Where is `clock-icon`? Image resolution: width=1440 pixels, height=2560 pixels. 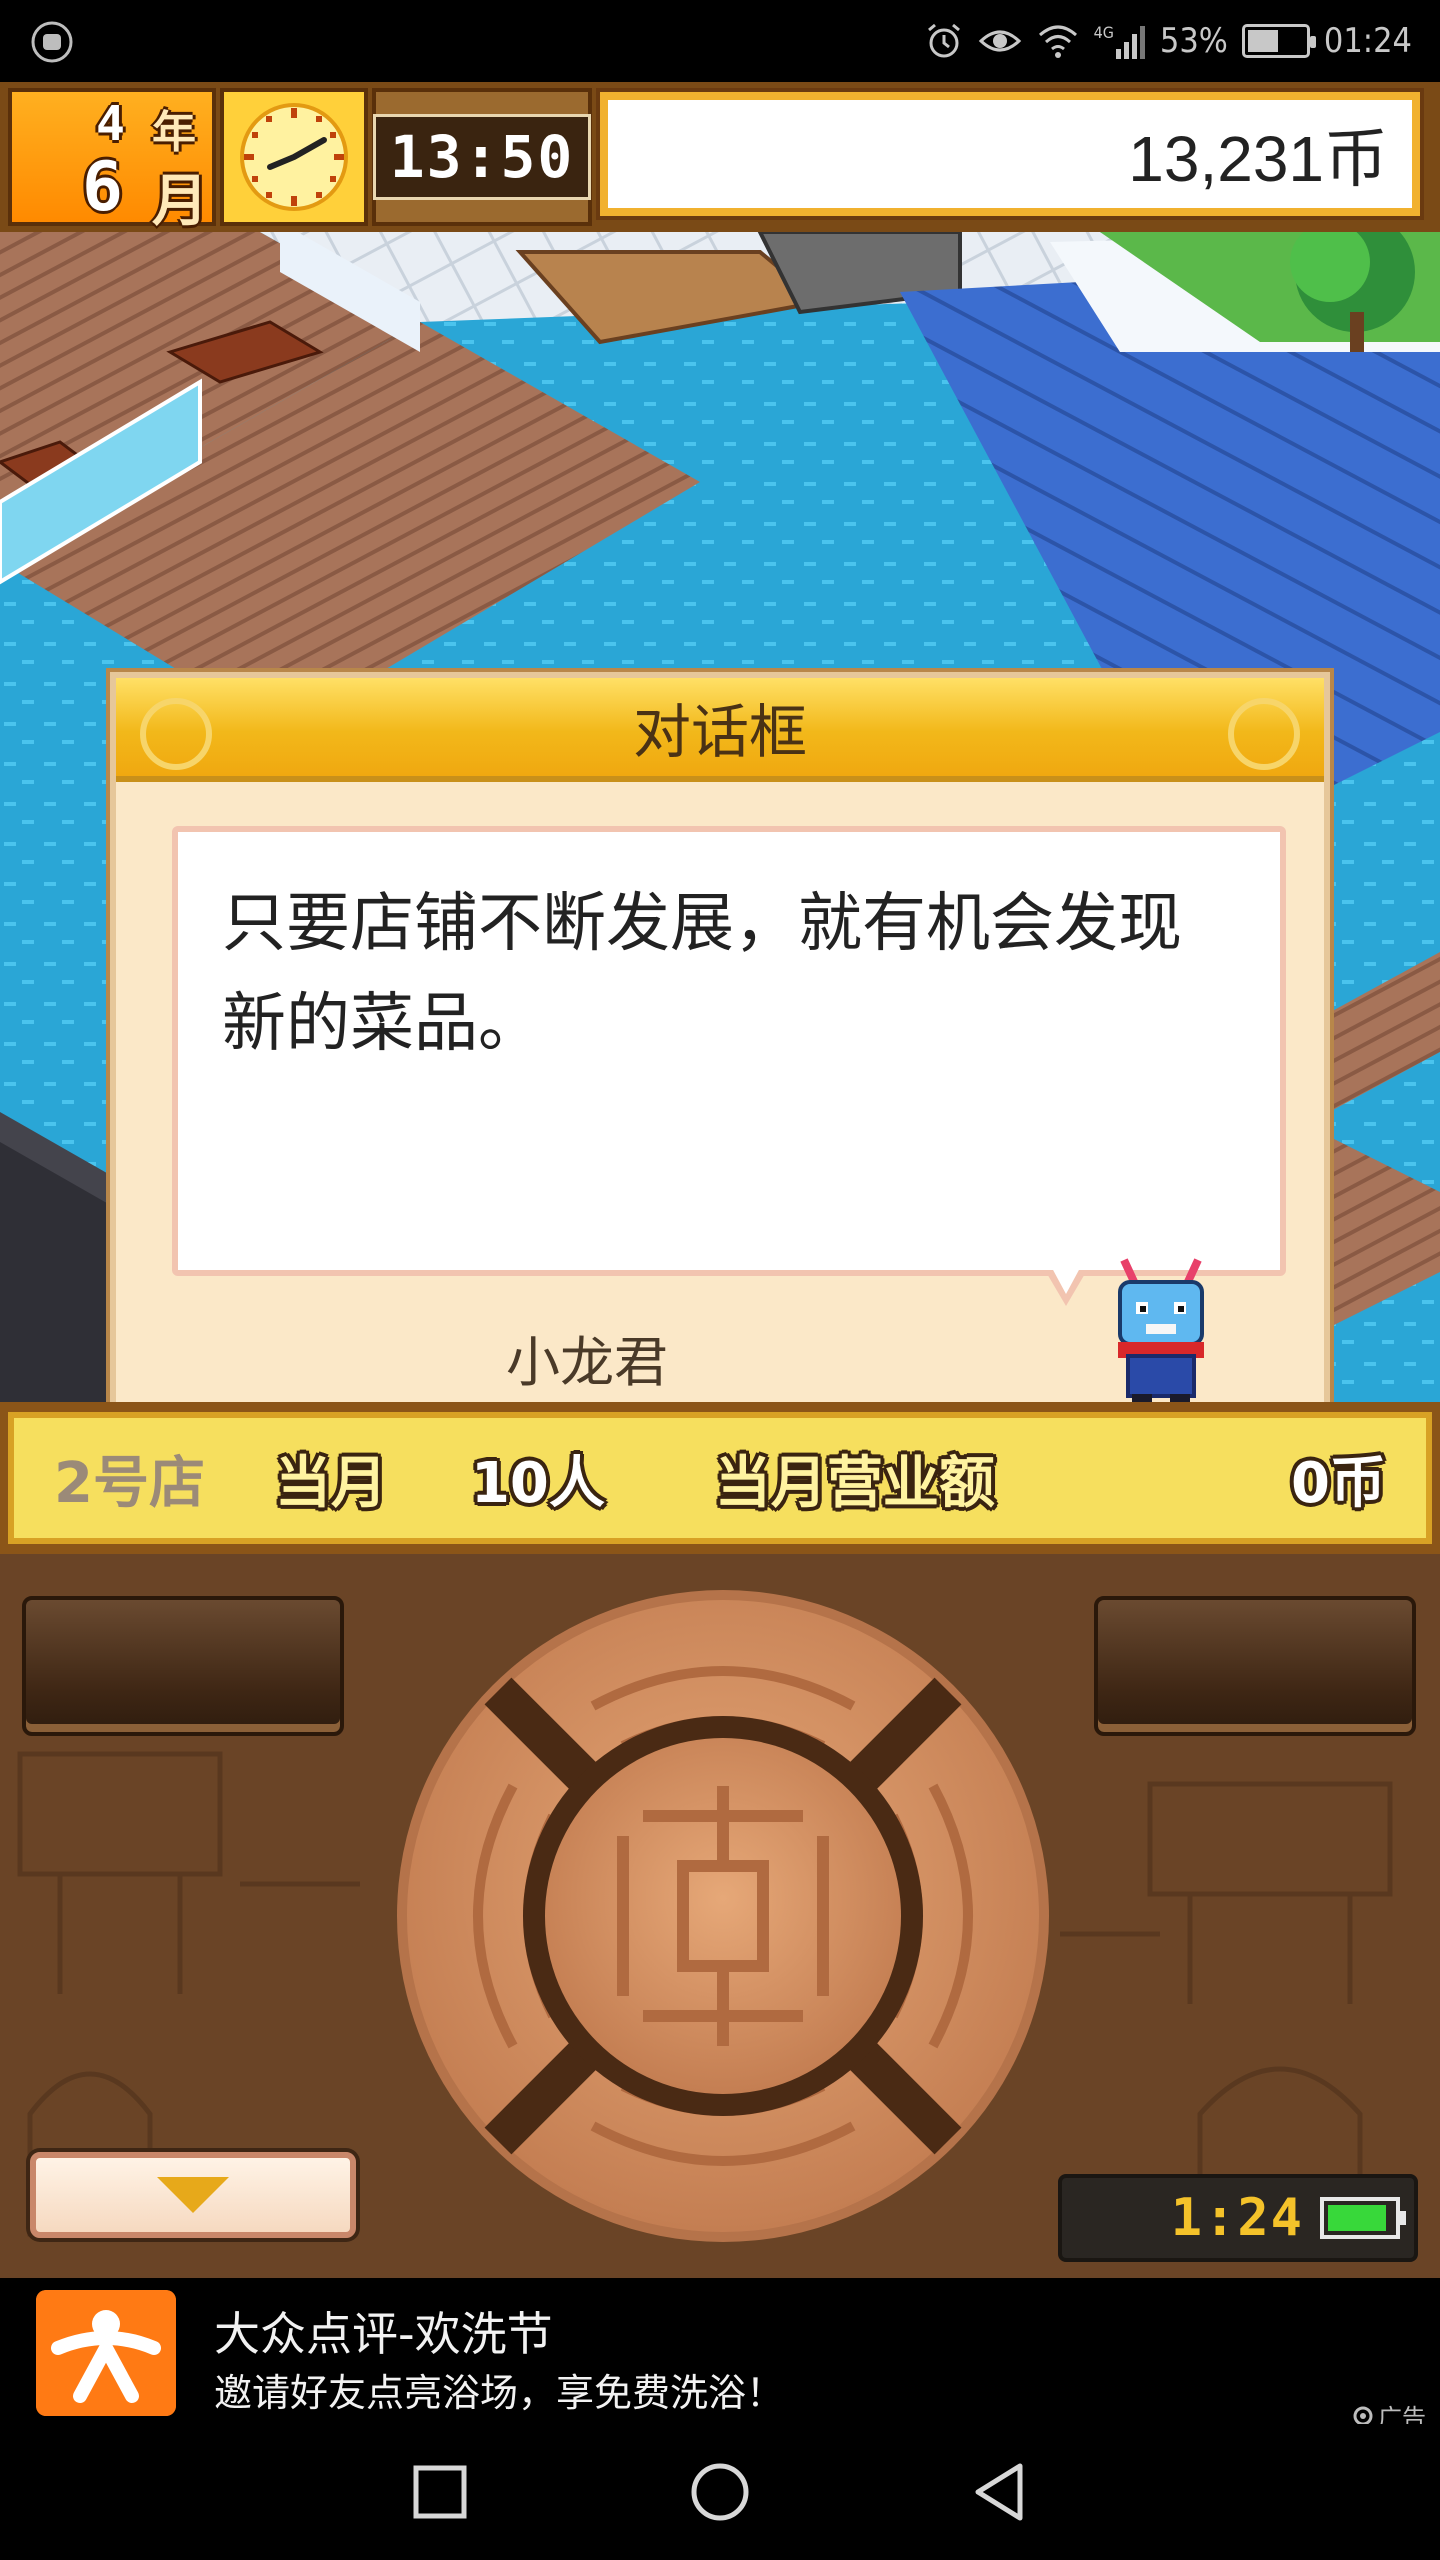 clock-icon is located at coordinates (294, 157).